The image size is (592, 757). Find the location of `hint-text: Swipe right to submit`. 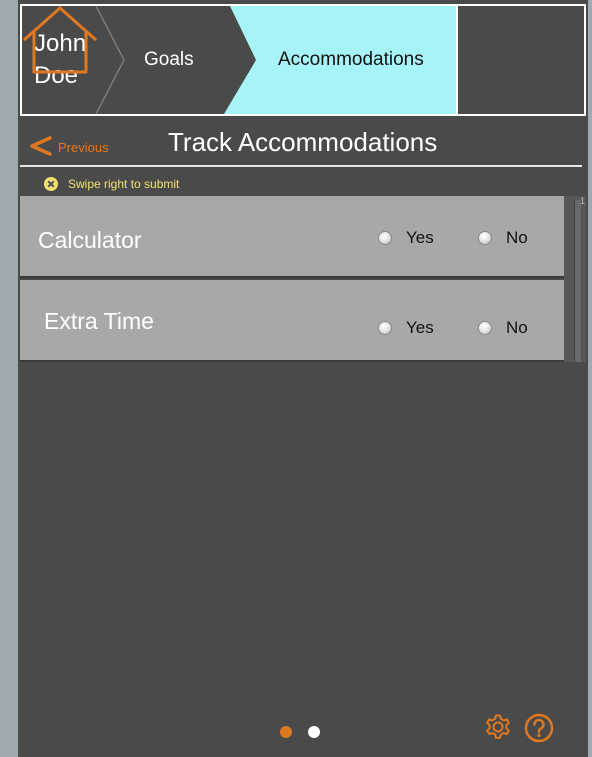

hint-text: Swipe right to submit is located at coordinates (124, 184).